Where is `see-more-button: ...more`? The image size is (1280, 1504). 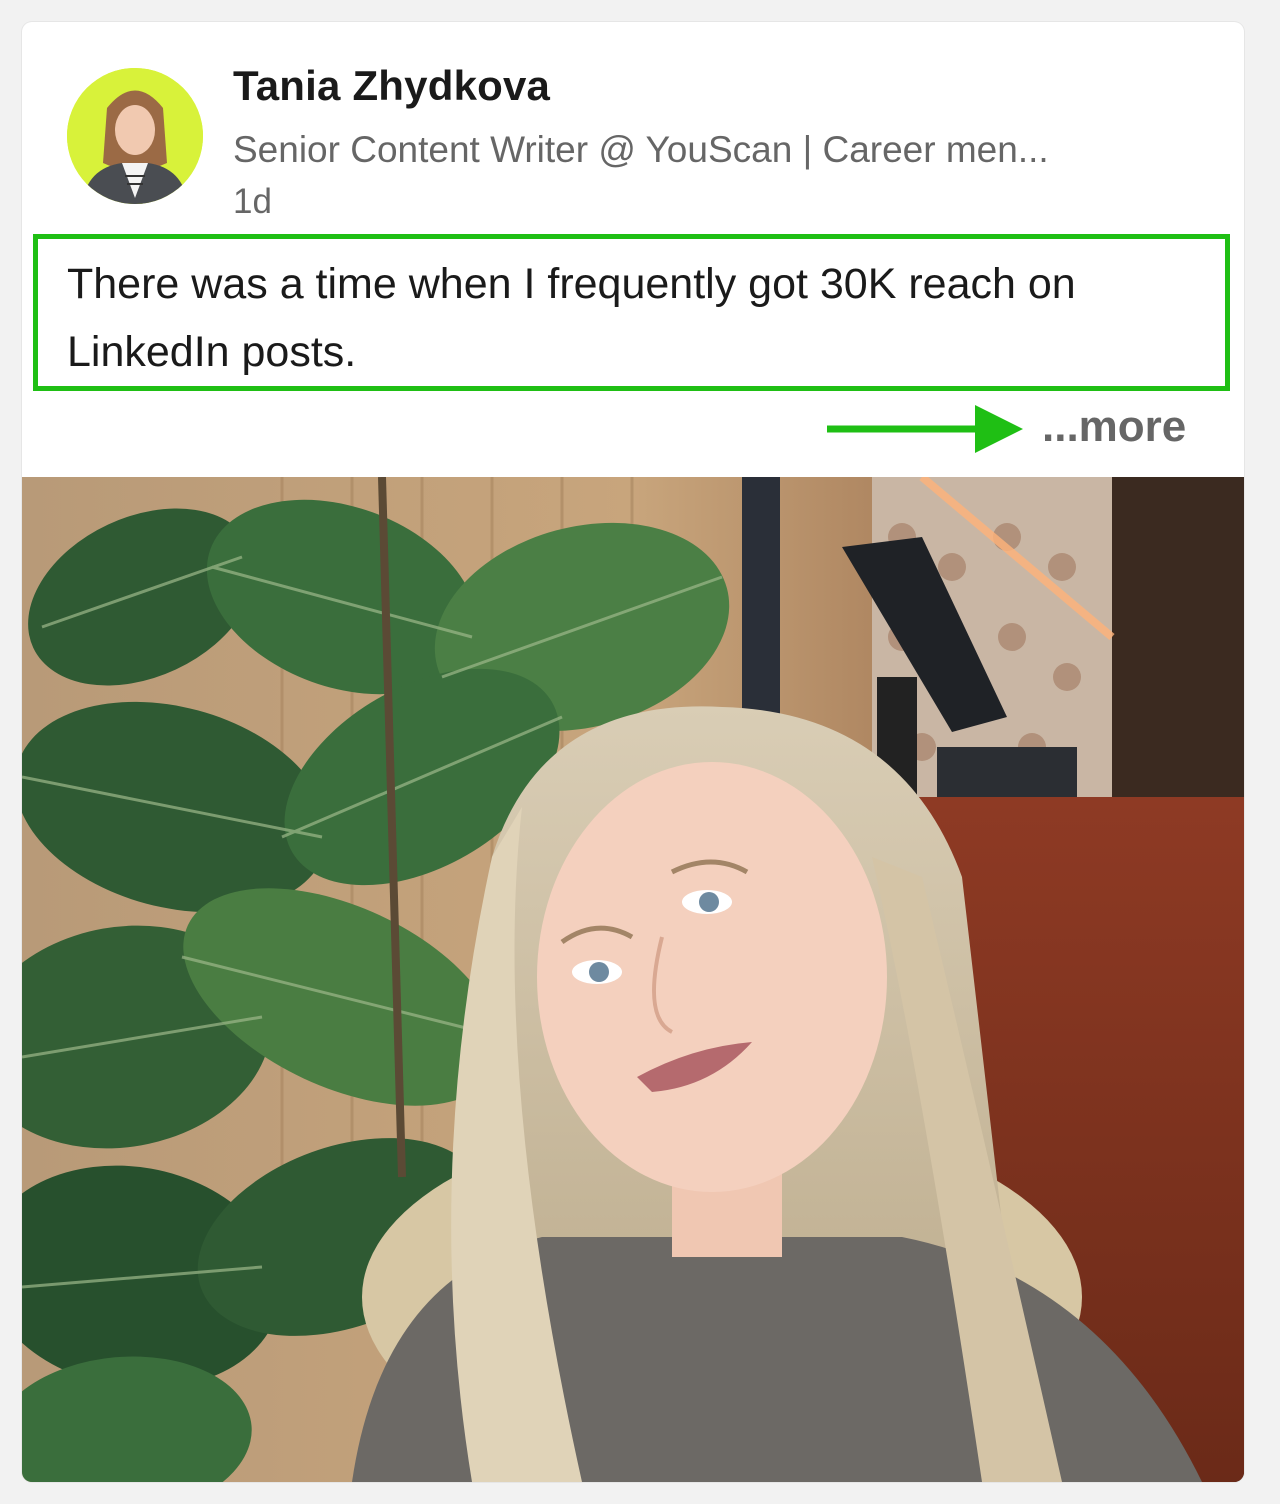
see-more-button: ...more is located at coordinates (1114, 427).